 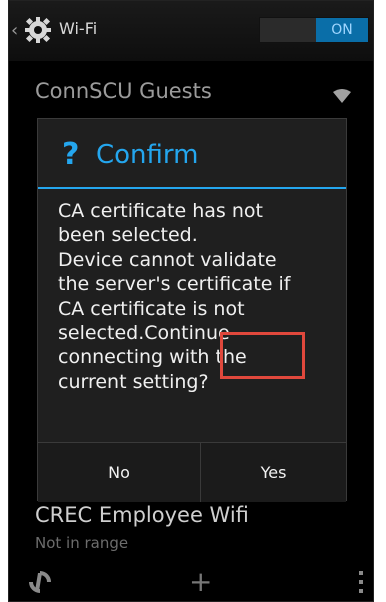 I want to click on wifi-toggle: ON, so click(x=314, y=30).